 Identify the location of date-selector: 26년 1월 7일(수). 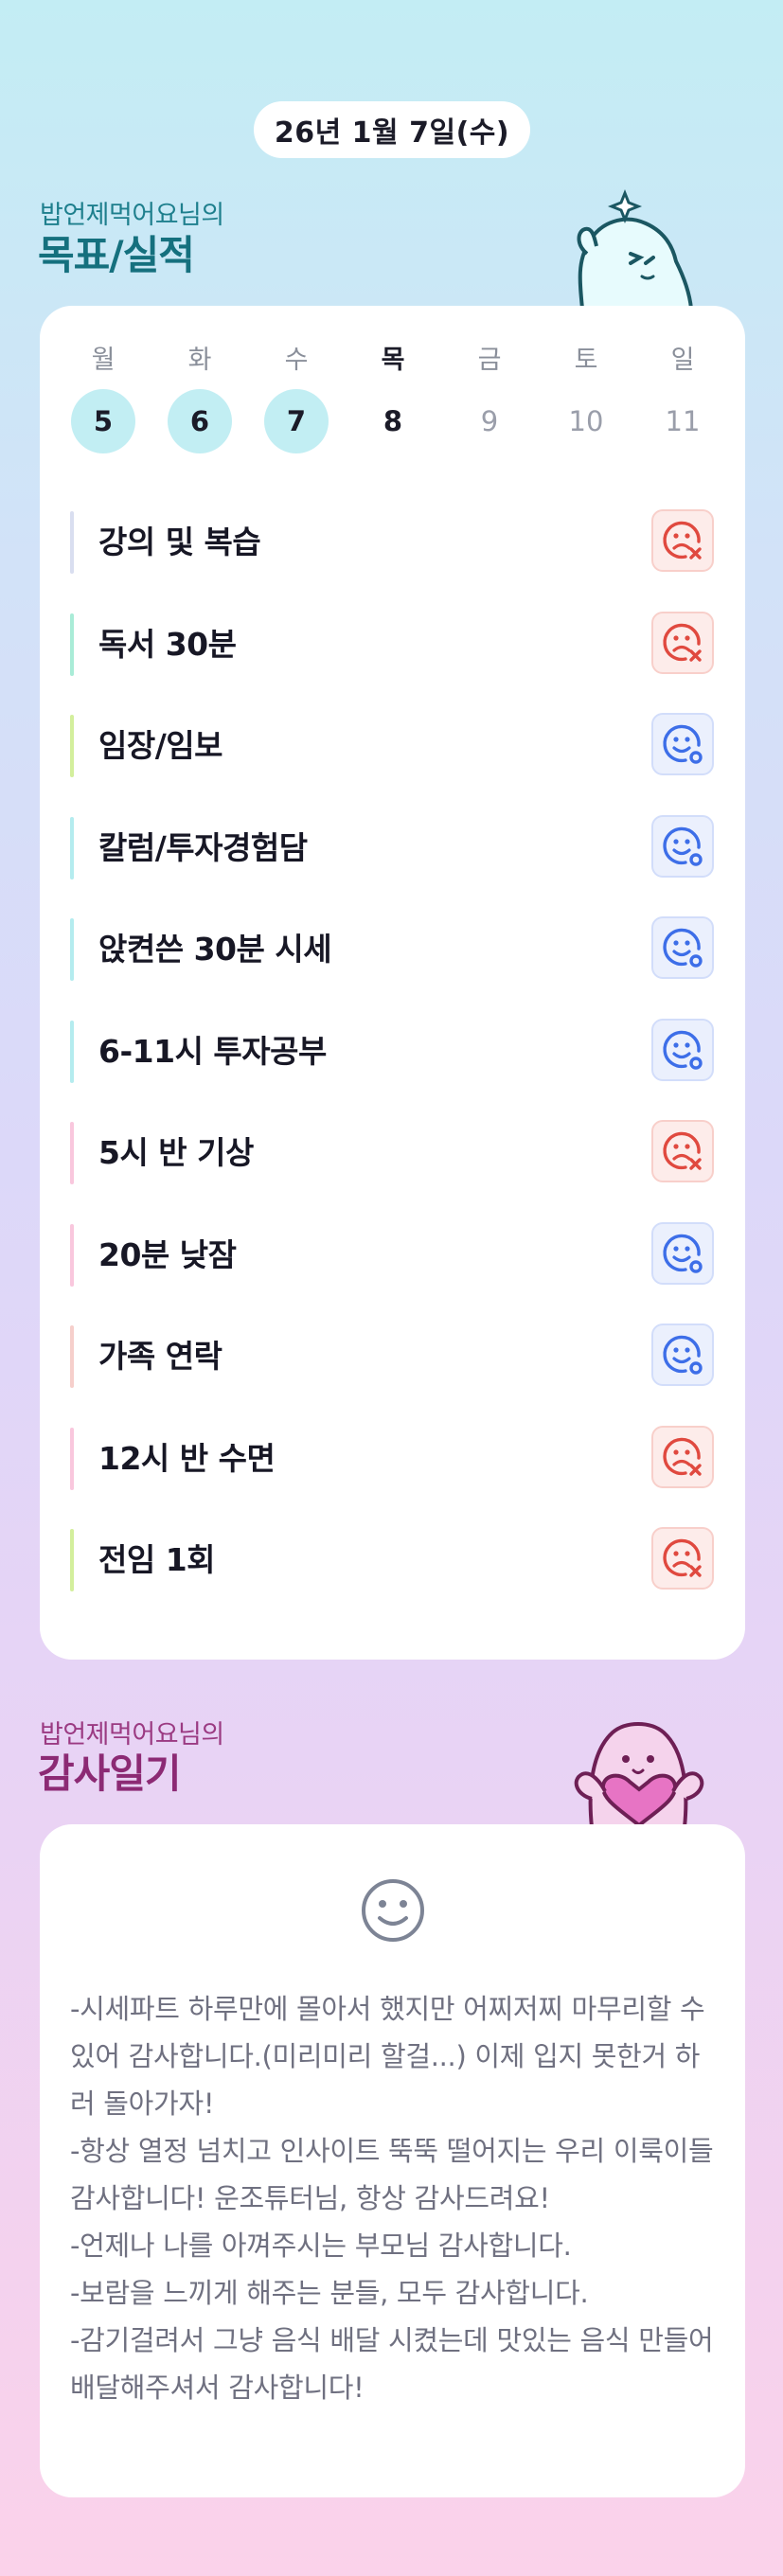
(392, 130).